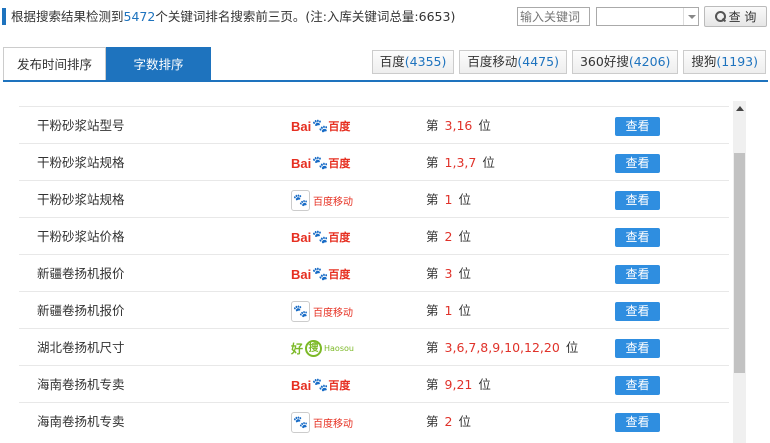 The height and width of the screenshot is (443, 770). What do you see at coordinates (739, 108) in the screenshot?
I see `scroll-up-icon` at bounding box center [739, 108].